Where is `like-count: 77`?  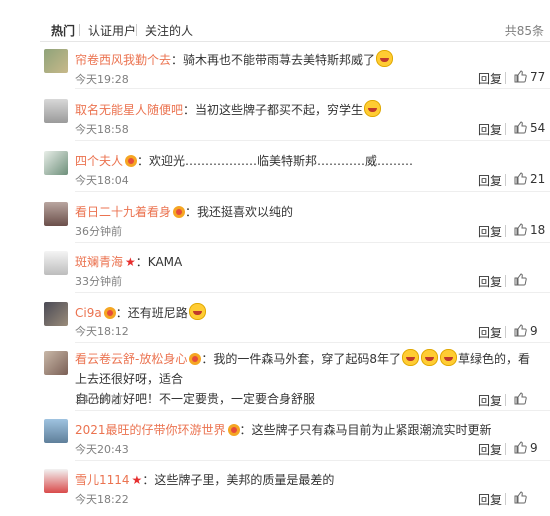 like-count: 77 is located at coordinates (538, 77).